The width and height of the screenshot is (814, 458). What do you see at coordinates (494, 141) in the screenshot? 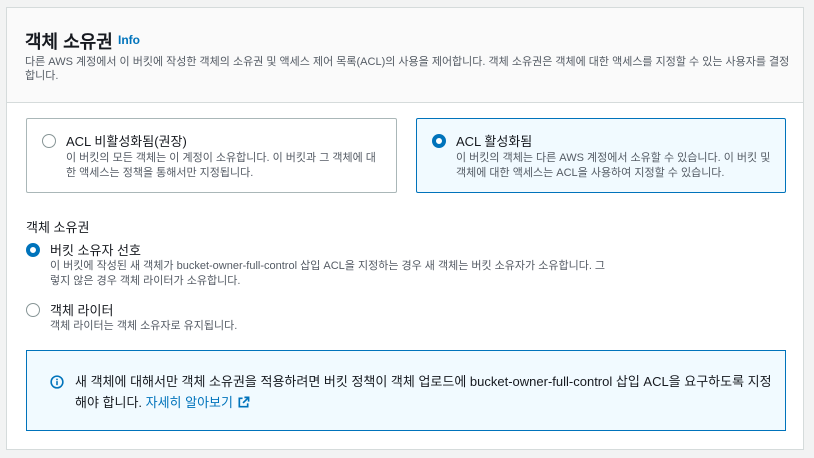
I see `tile-label: ACL 활성화됨` at bounding box center [494, 141].